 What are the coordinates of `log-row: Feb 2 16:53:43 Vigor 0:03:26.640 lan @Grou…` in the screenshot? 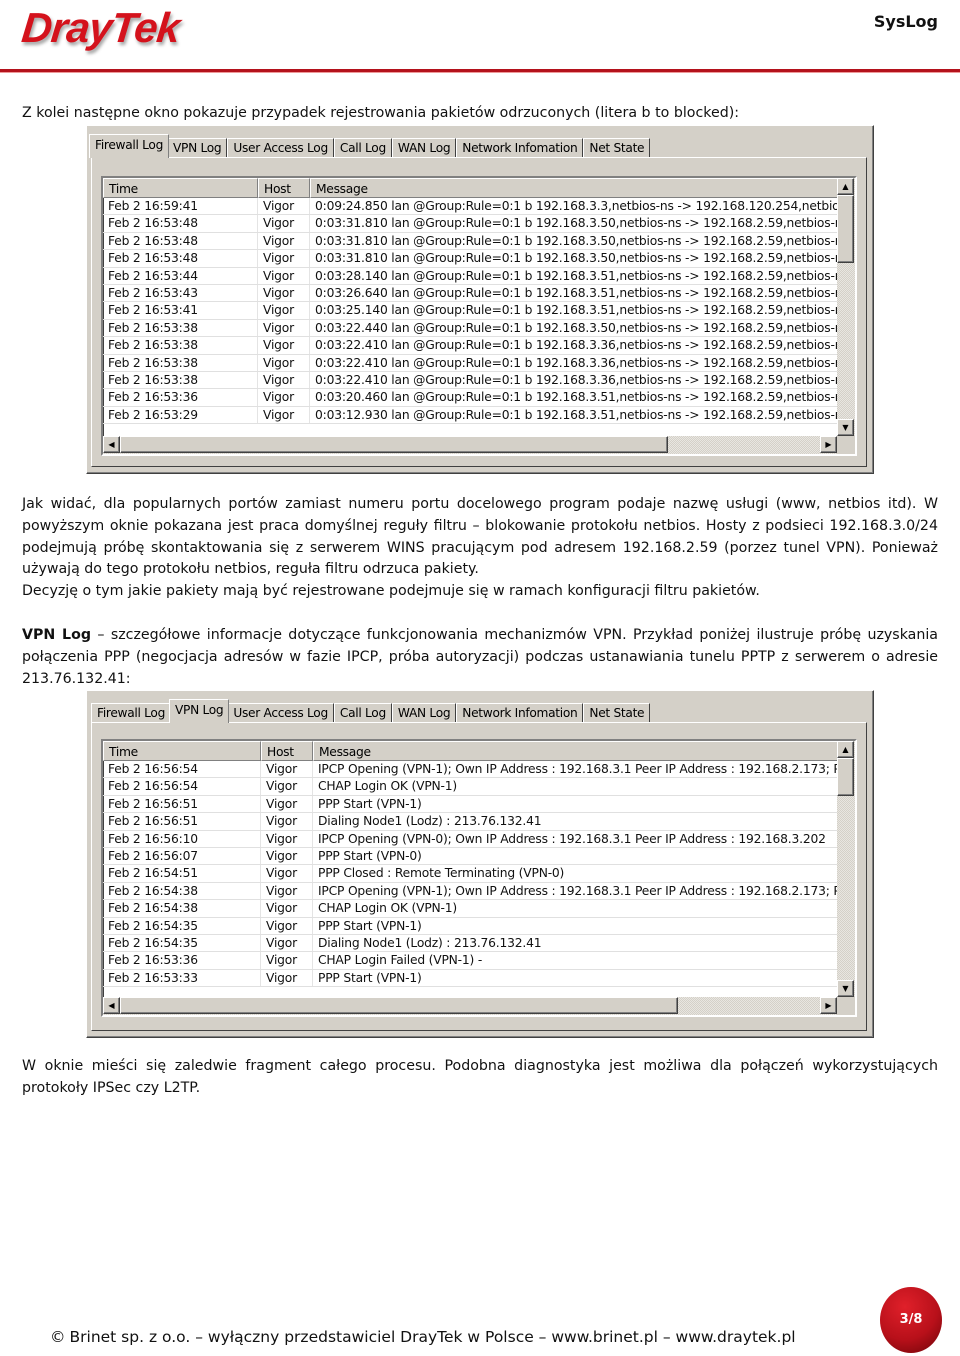 It's located at (470, 293).